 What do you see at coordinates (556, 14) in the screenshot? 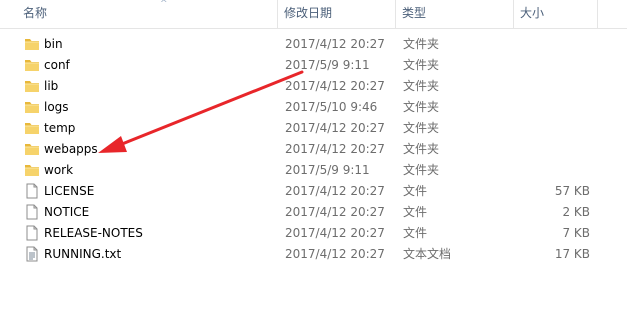
I see `column-size: 大小` at bounding box center [556, 14].